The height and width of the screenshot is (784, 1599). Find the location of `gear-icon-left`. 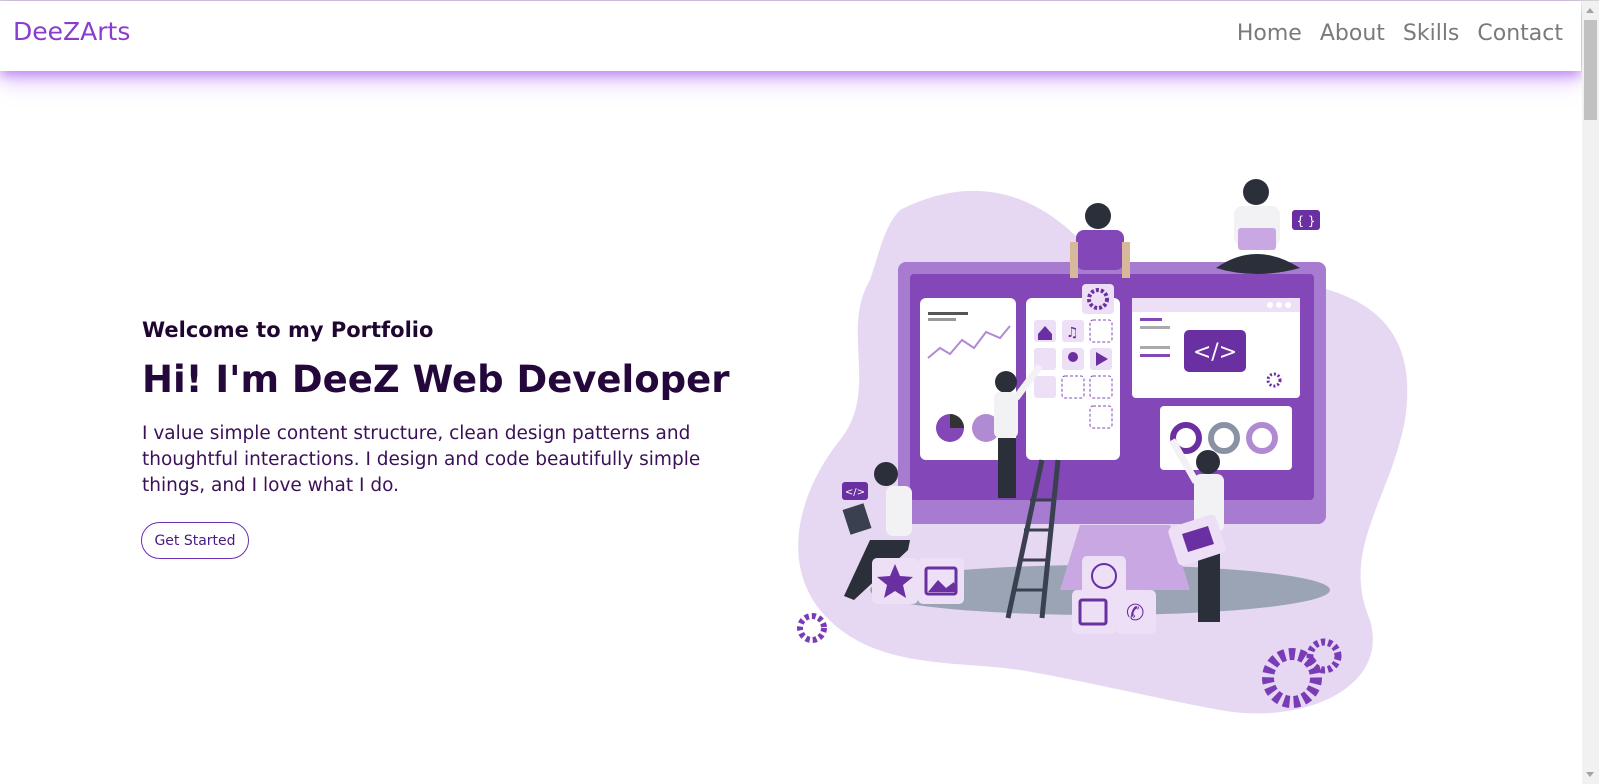

gear-icon-left is located at coordinates (812, 628).